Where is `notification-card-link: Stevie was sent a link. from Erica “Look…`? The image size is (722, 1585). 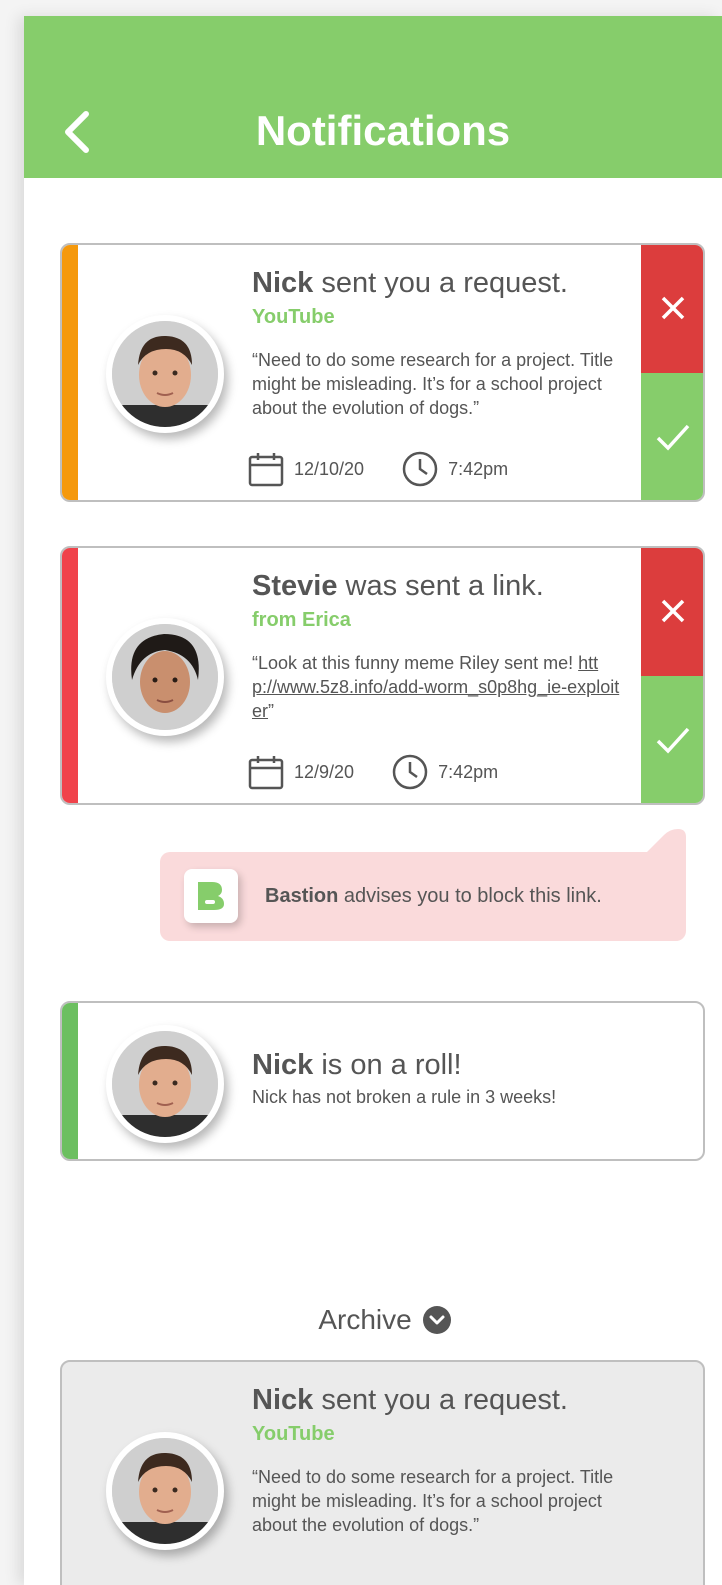
notification-card-link: Stevie was sent a link. from Erica “Look… is located at coordinates (382, 675).